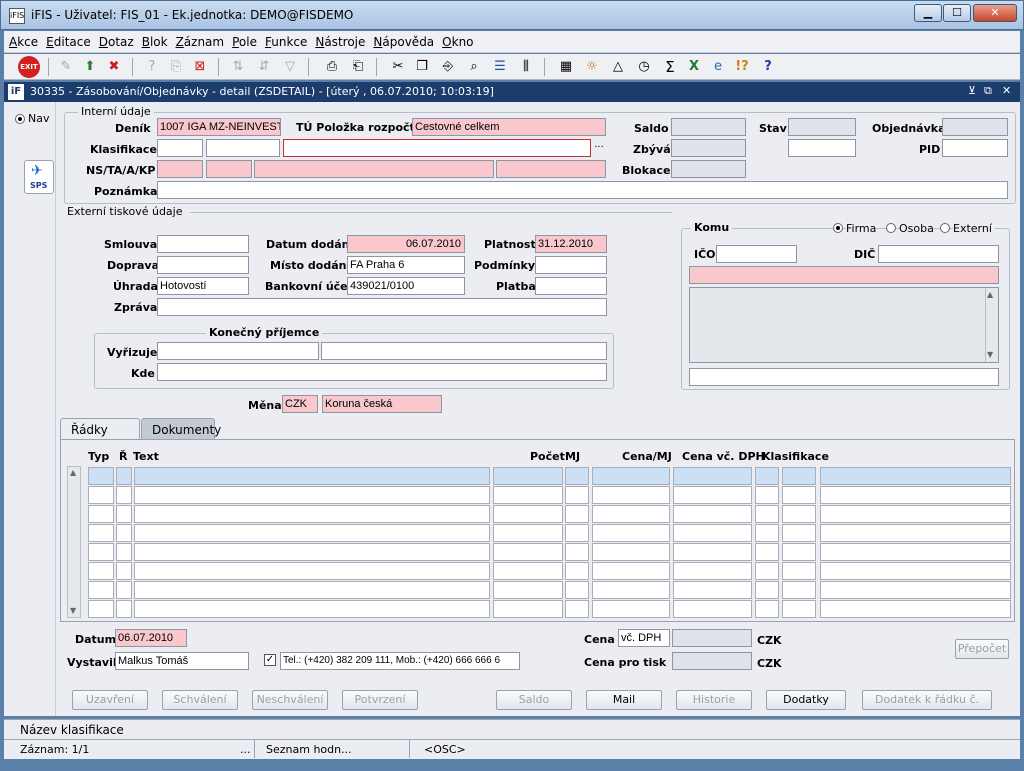 The image size is (1024, 771). I want to click on menu-pole: Pole, so click(243, 40).